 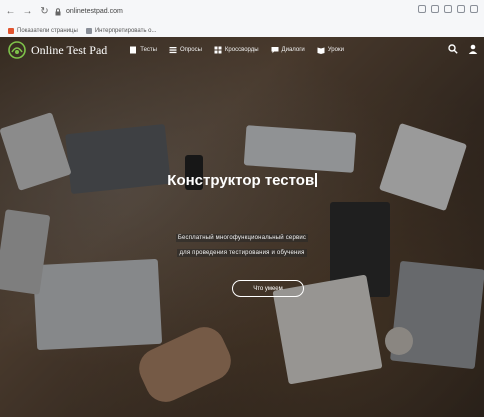 What do you see at coordinates (316, 180) in the screenshot?
I see `typing-cursor` at bounding box center [316, 180].